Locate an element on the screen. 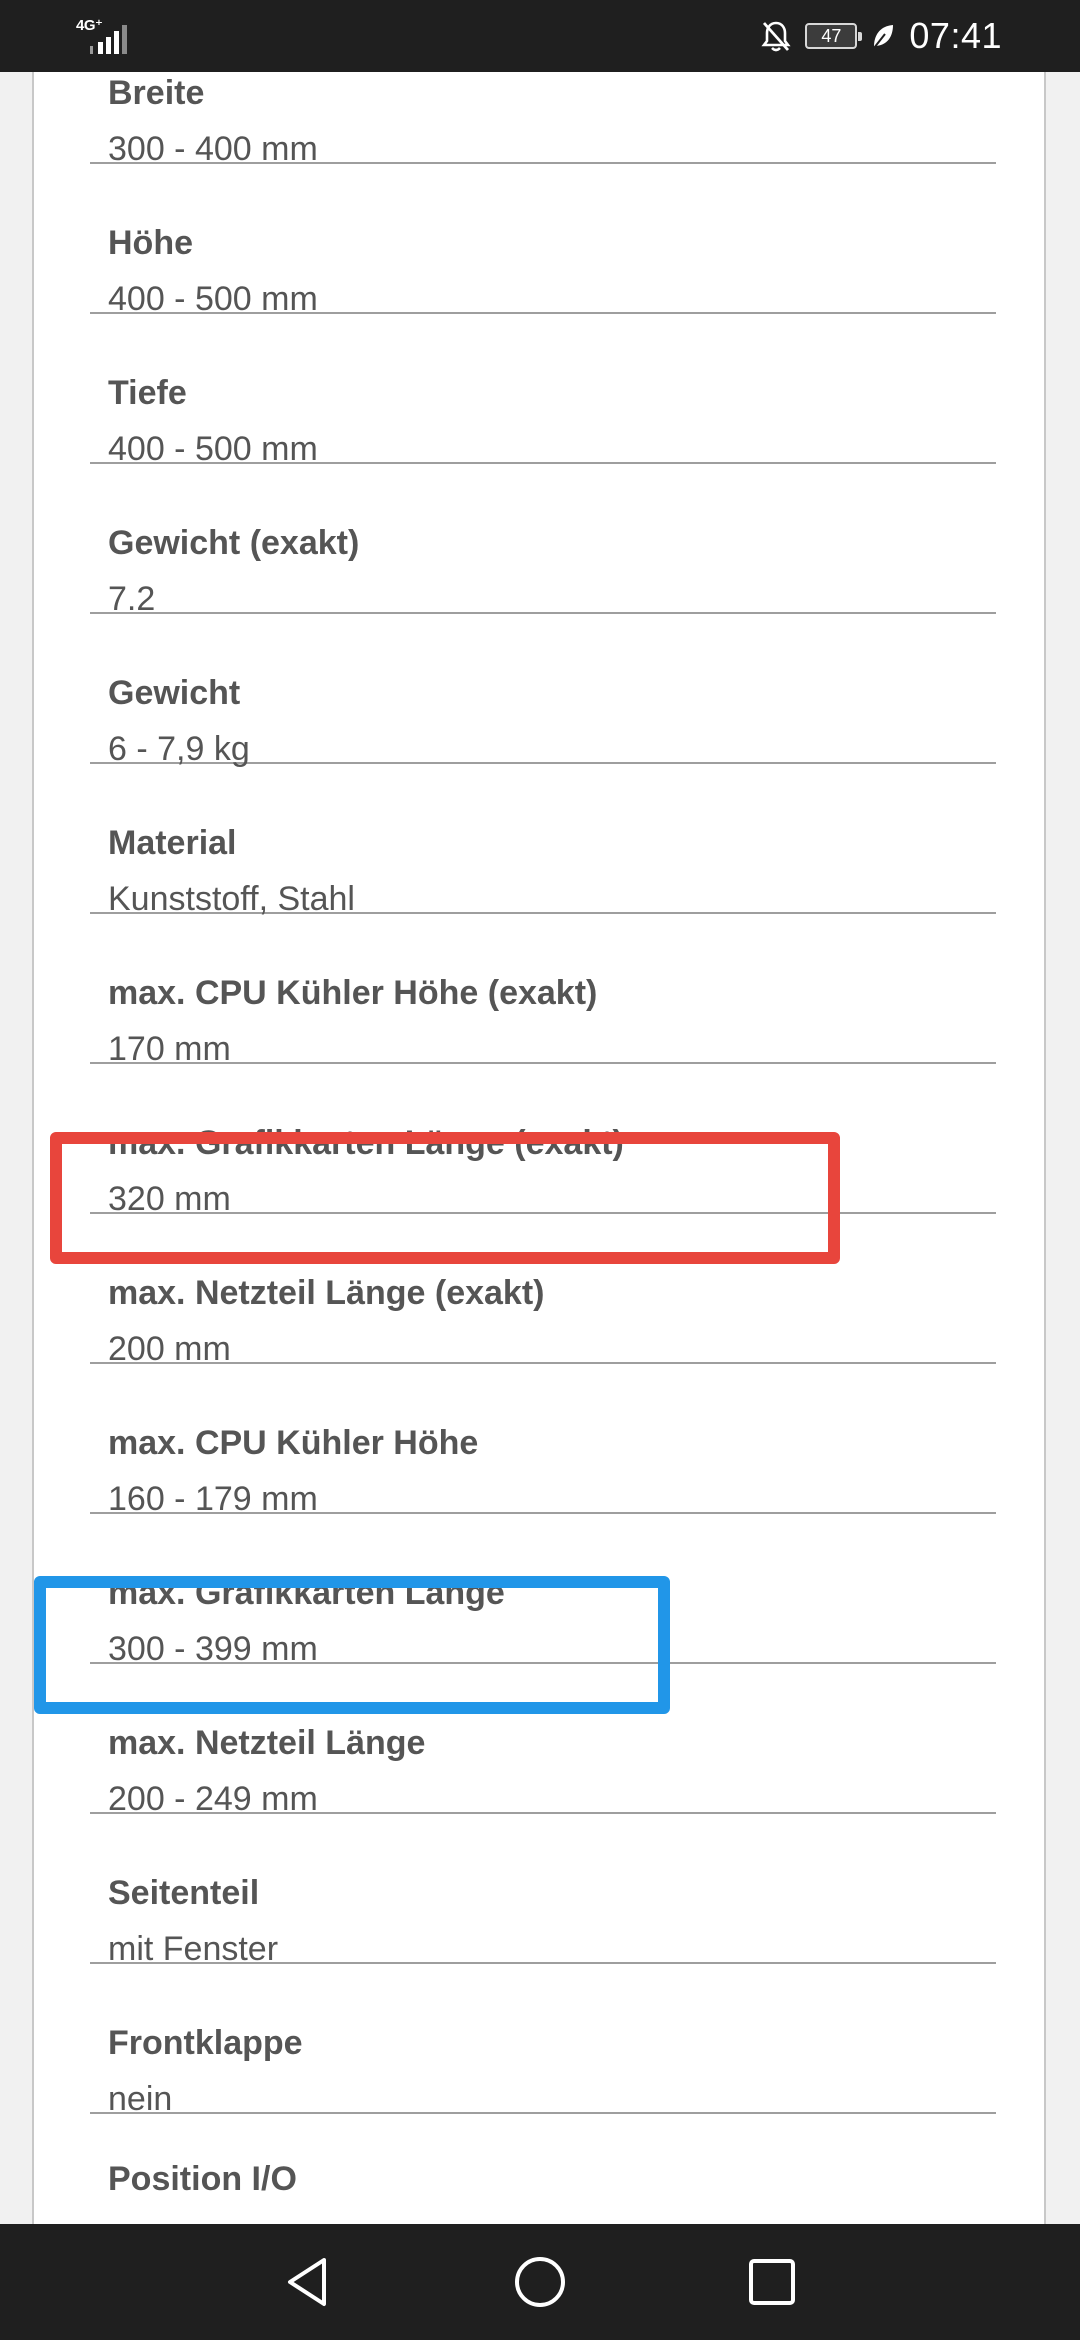 The height and width of the screenshot is (2340, 1080). spec-label: Breite is located at coordinates (156, 93).